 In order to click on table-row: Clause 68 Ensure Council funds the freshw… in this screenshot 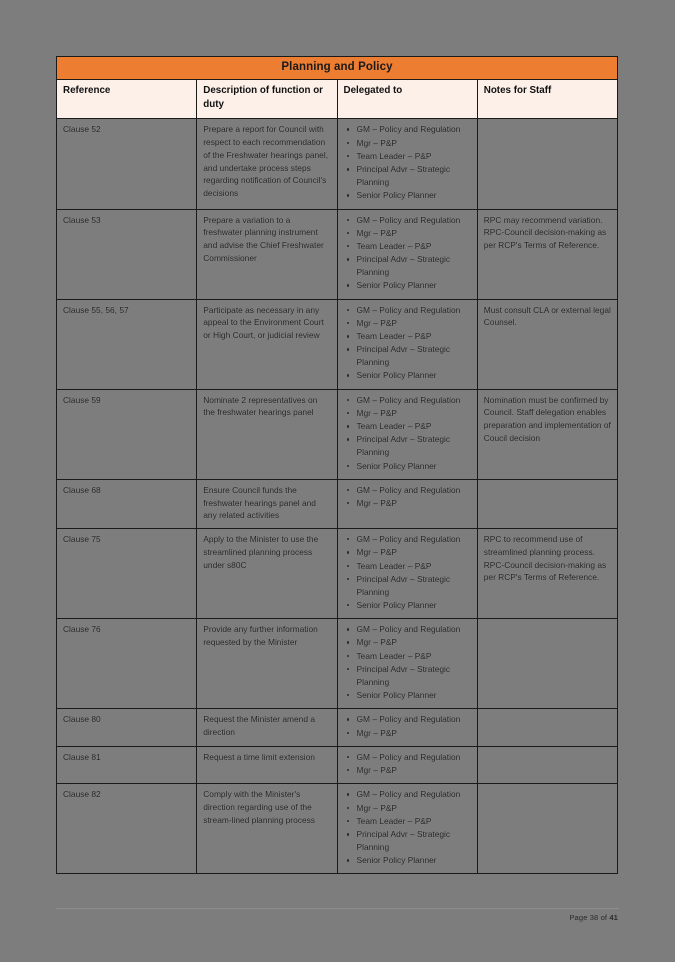, I will do `click(337, 504)`.